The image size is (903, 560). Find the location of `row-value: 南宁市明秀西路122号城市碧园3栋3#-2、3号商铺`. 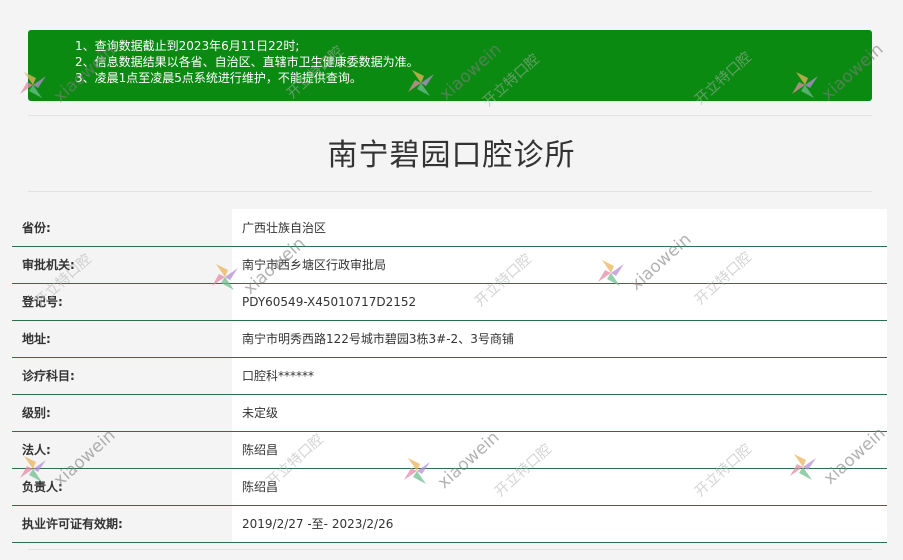

row-value: 南宁市明秀西路122号城市碧园3栋3#-2、3号商铺 is located at coordinates (559, 339).